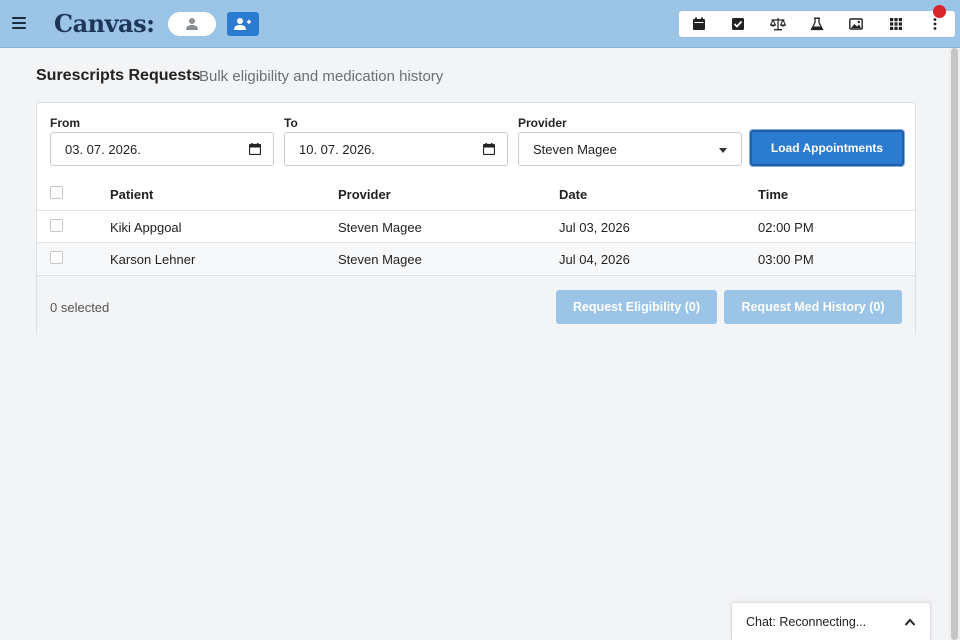  I want to click on time-cell: 02:00 PM, so click(786, 227).